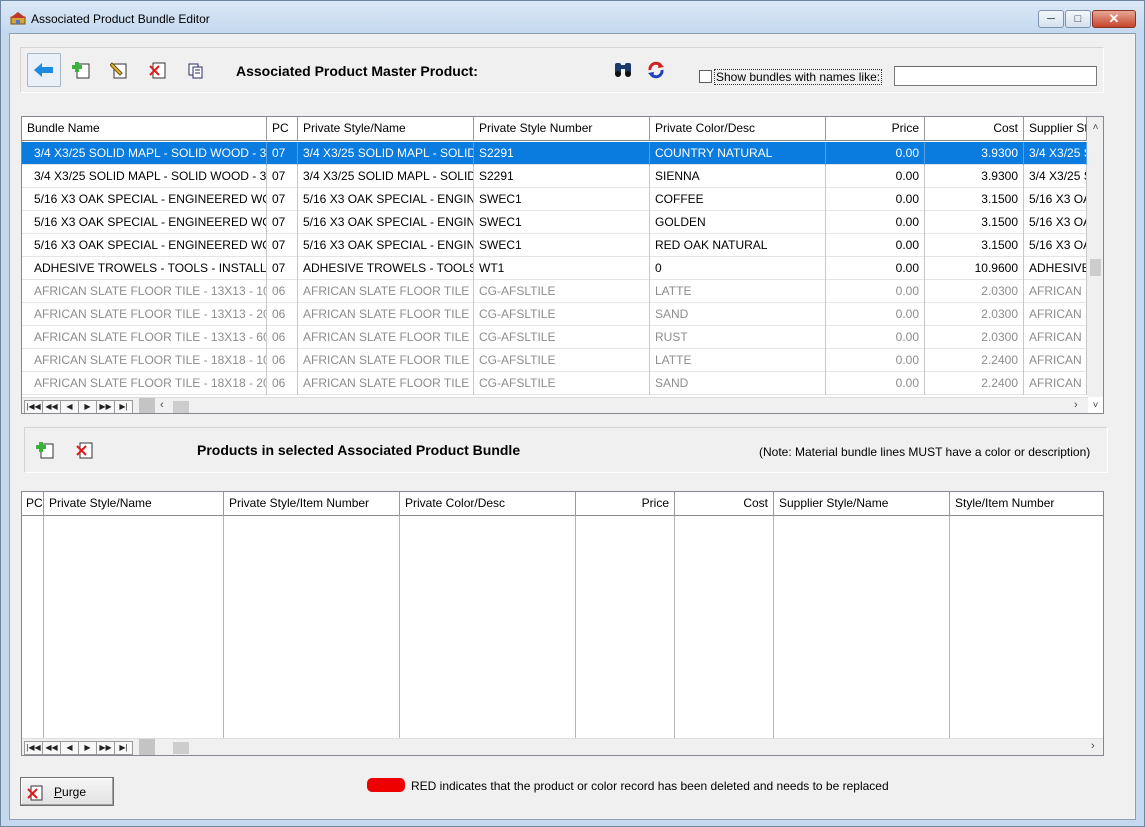 The width and height of the screenshot is (1145, 827). I want to click on purge-button: Purge, so click(67, 791).